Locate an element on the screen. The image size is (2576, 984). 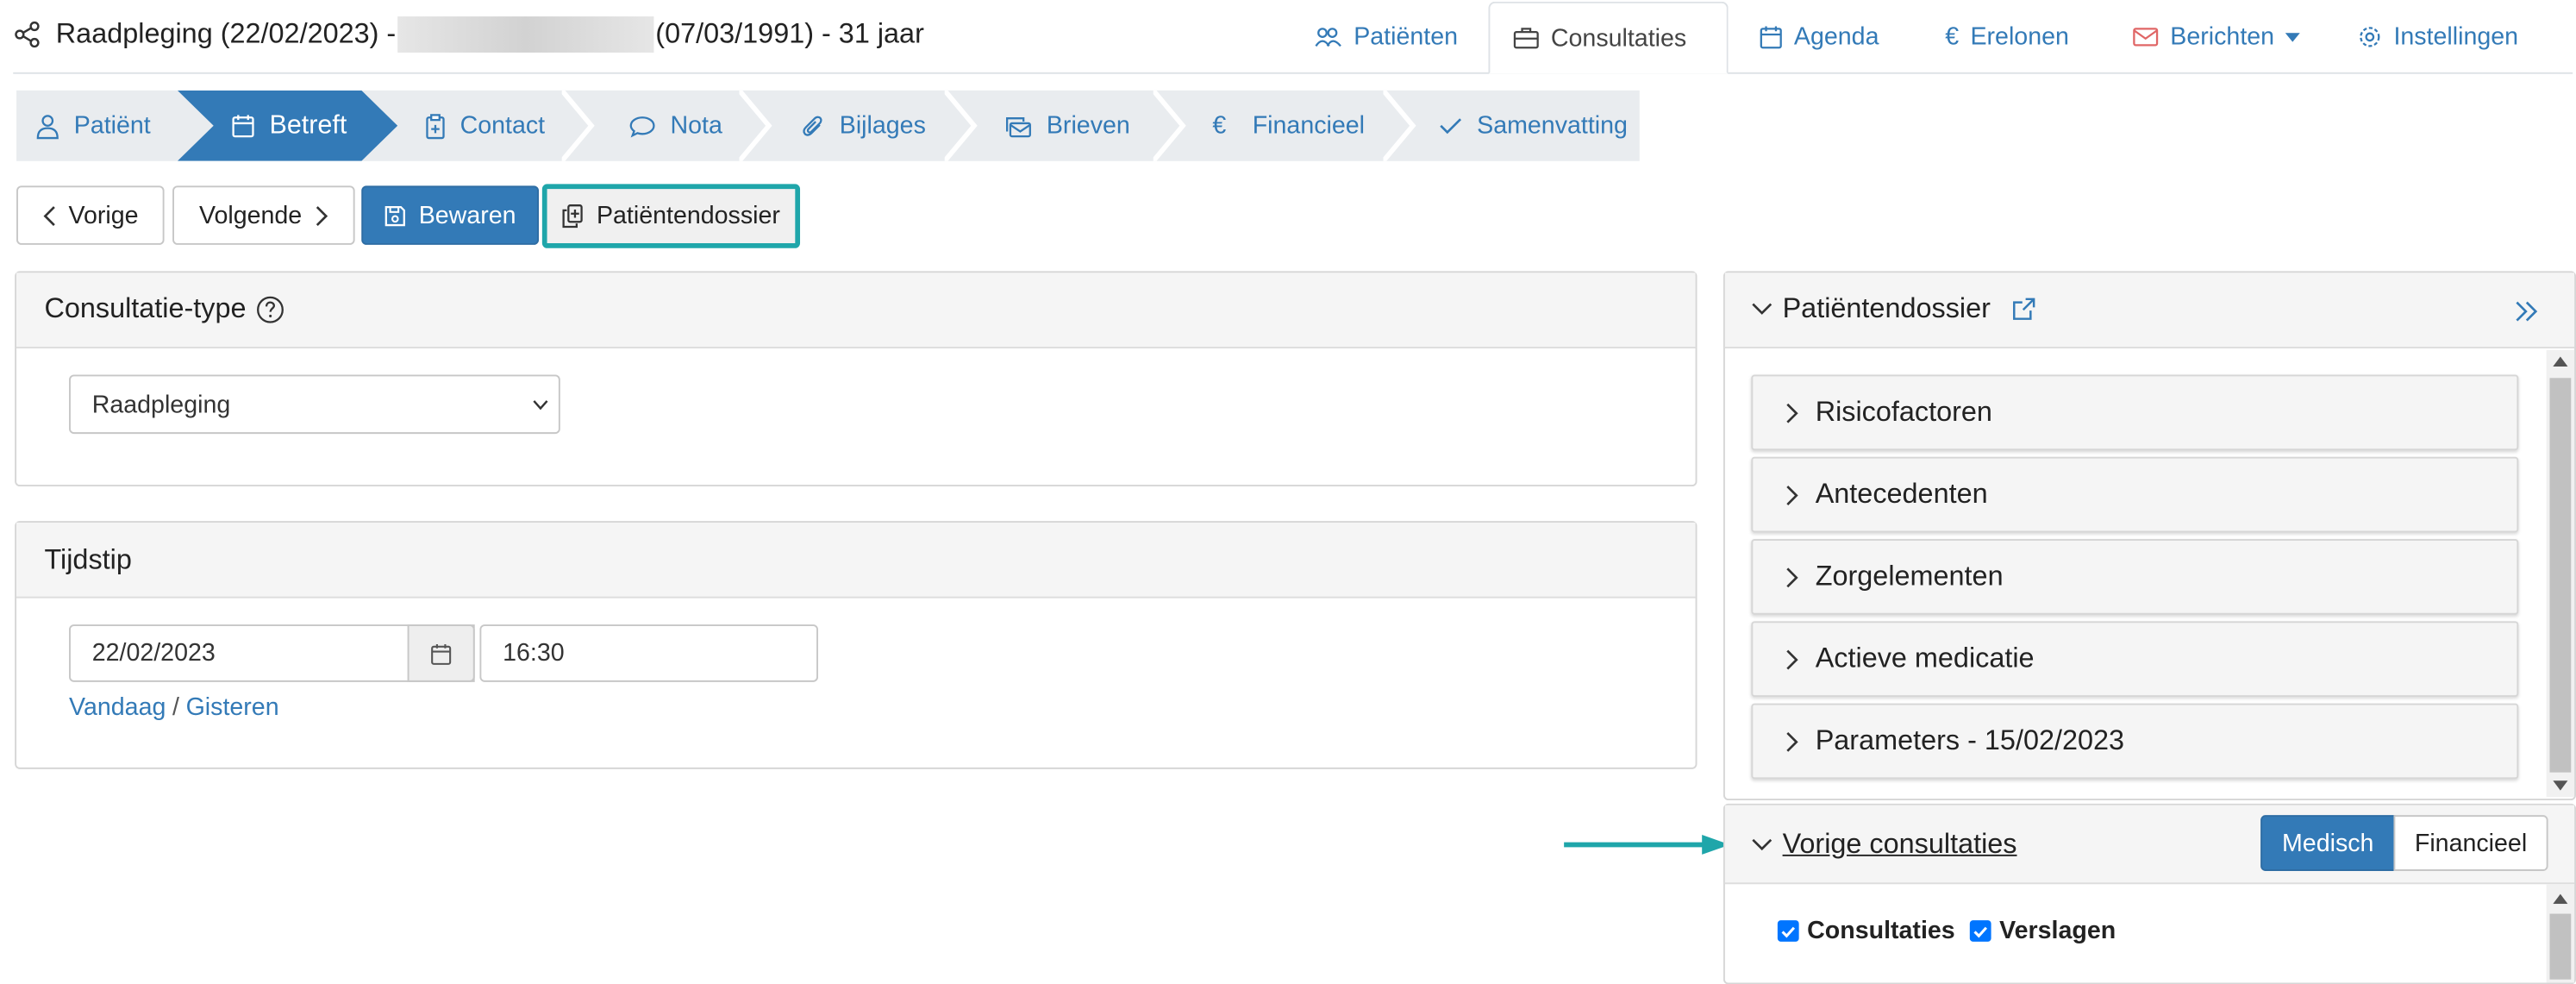
accordion-risk-factors: Risicofactoren is located at coordinates (2135, 413).